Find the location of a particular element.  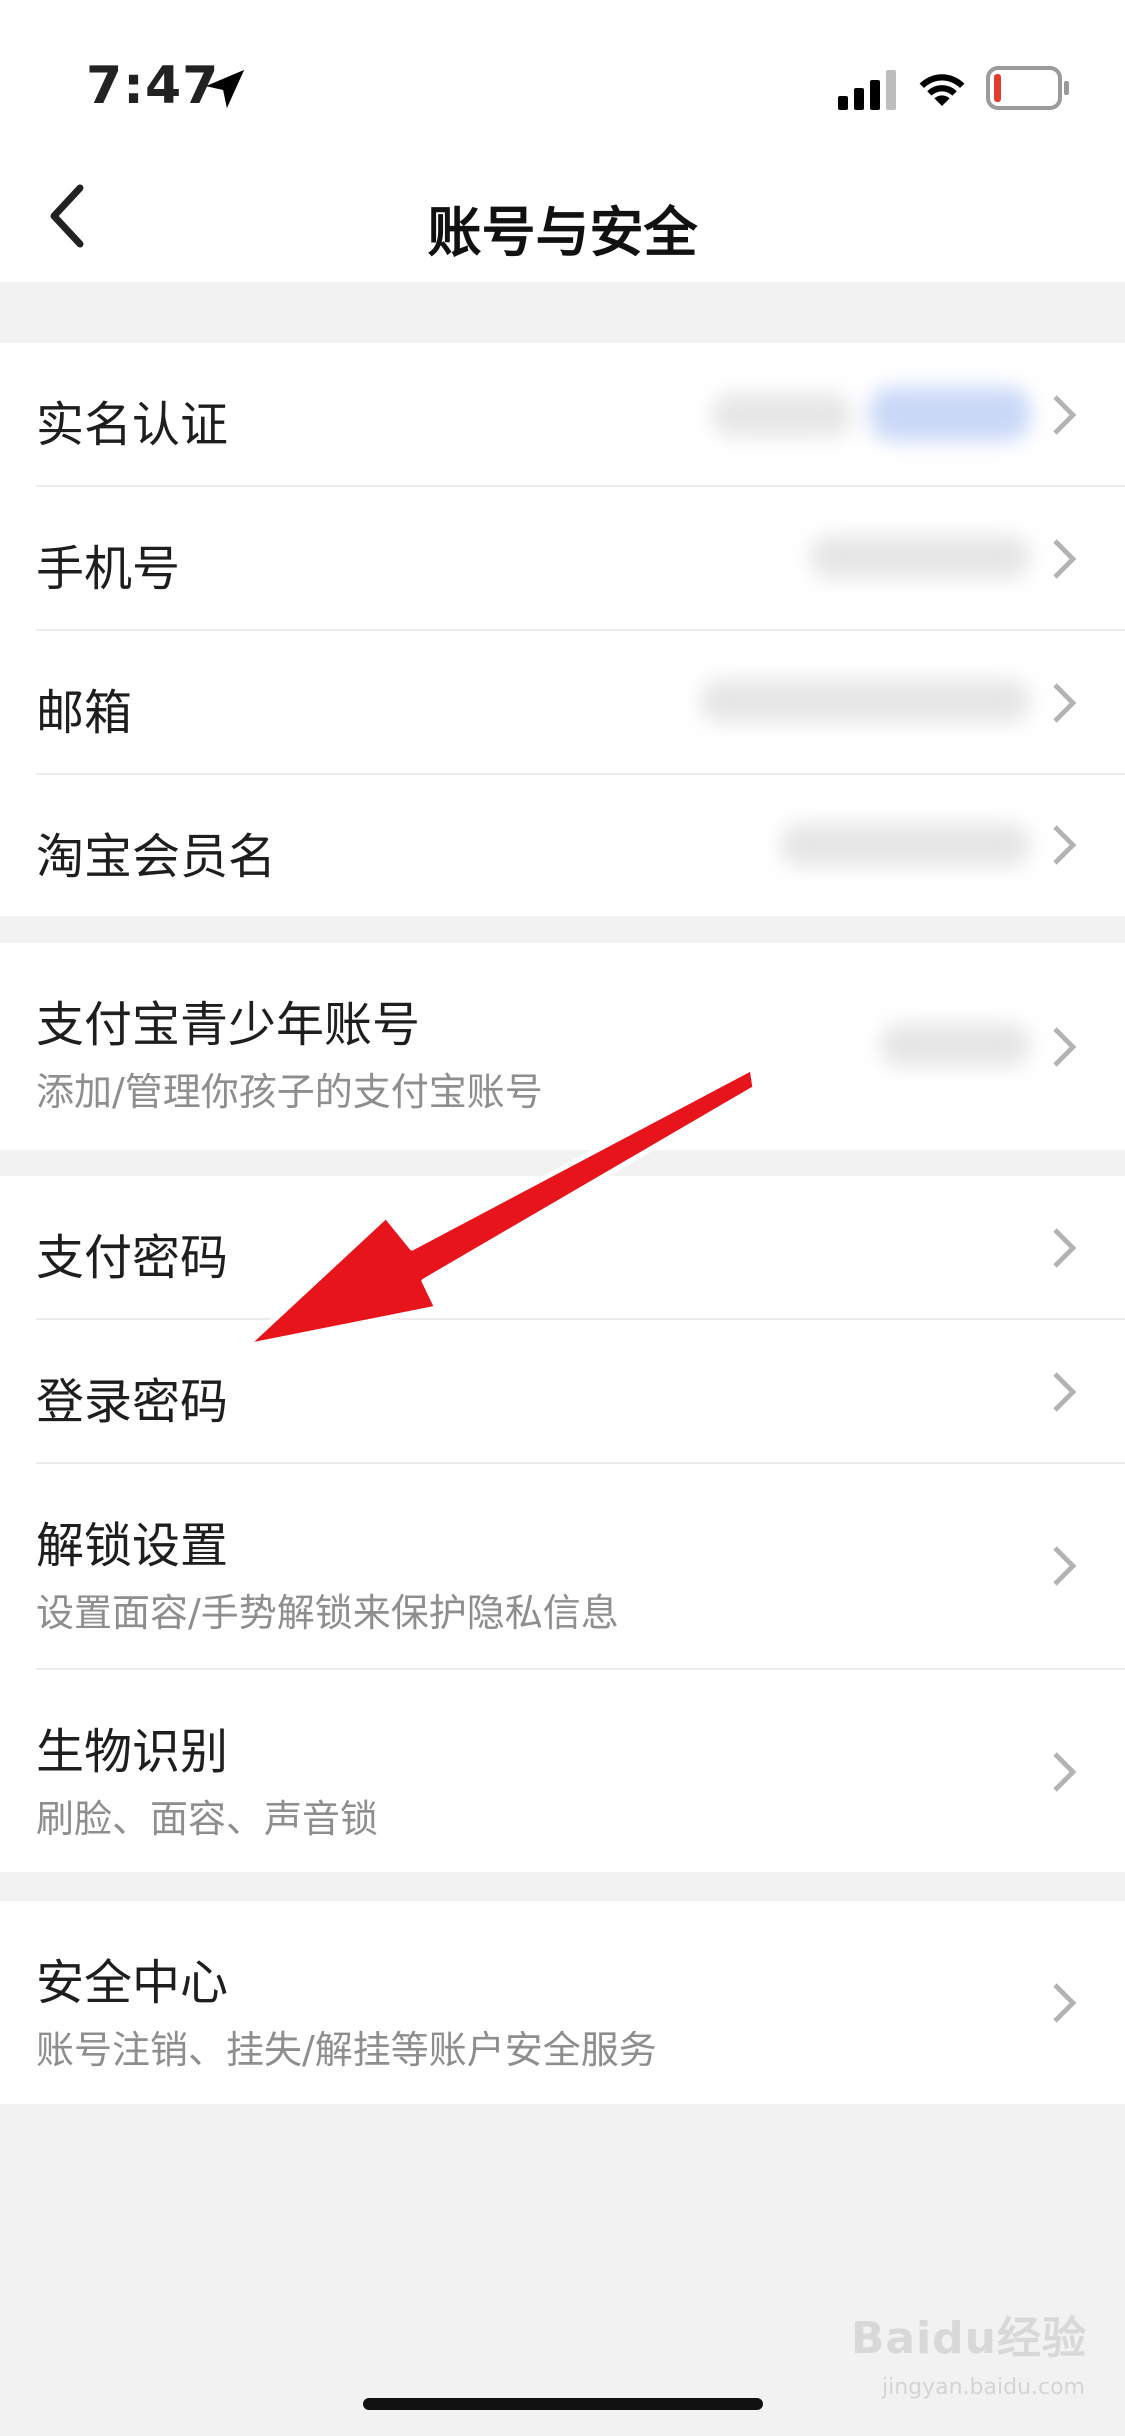

blurred-badge is located at coordinates (950, 414).